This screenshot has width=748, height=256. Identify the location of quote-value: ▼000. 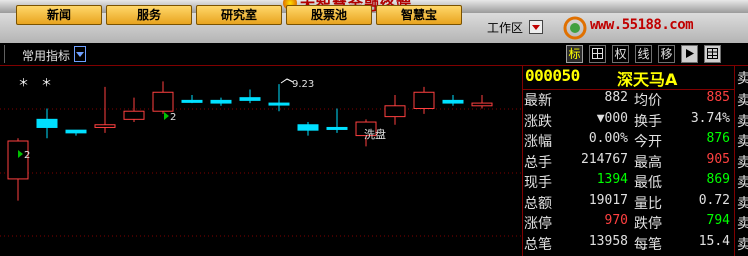
(612, 118).